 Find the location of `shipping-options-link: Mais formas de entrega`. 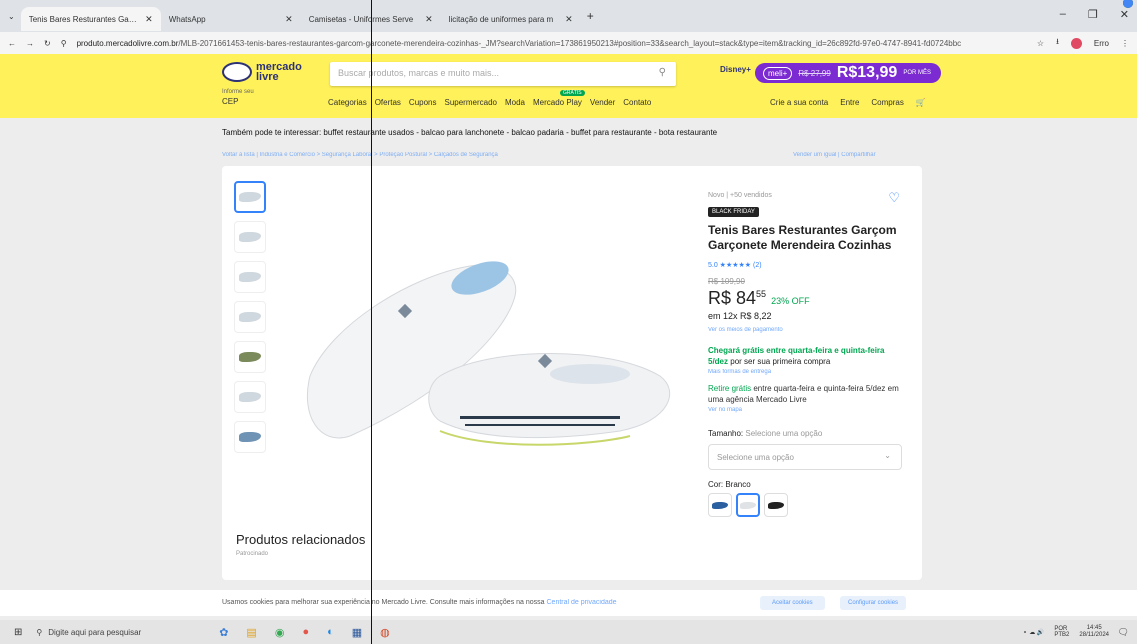

shipping-options-link: Mais formas de entrega is located at coordinates (806, 372).